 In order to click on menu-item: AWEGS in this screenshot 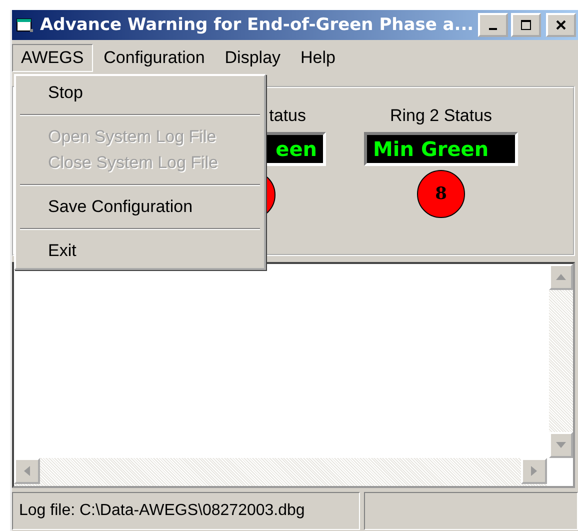, I will do `click(52, 58)`.